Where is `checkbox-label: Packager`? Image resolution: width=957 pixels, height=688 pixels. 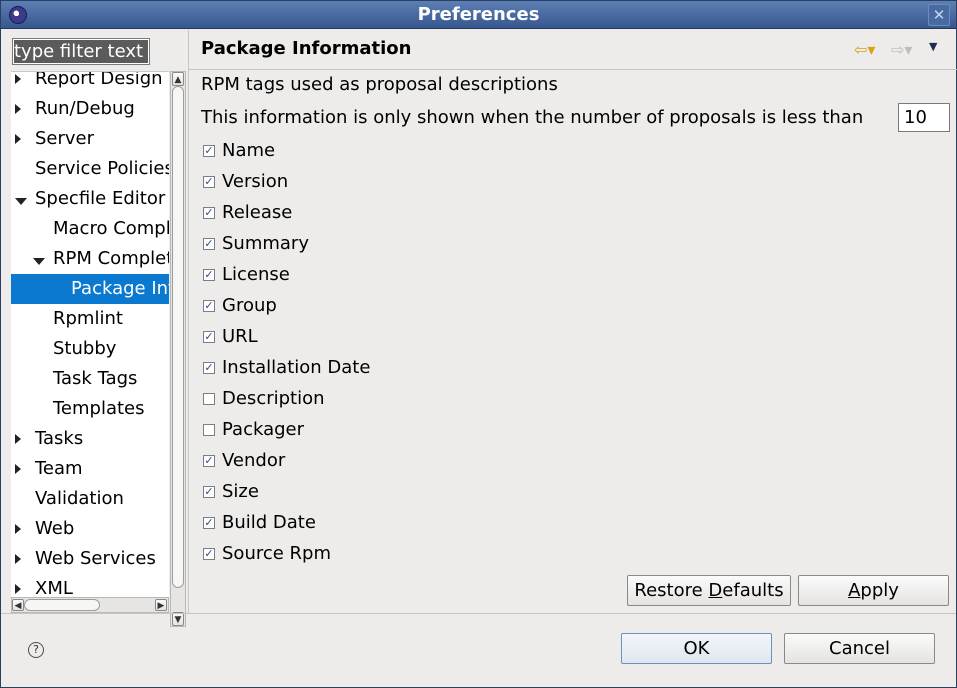 checkbox-label: Packager is located at coordinates (263, 429).